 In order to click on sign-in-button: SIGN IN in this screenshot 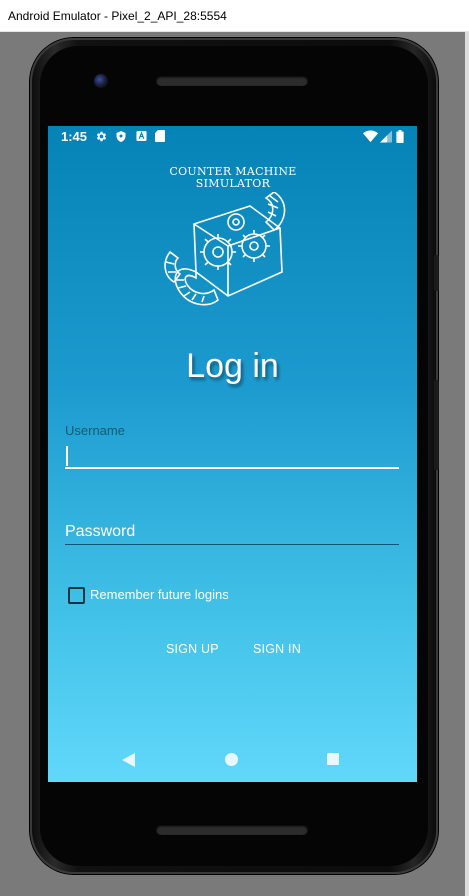, I will do `click(277, 649)`.